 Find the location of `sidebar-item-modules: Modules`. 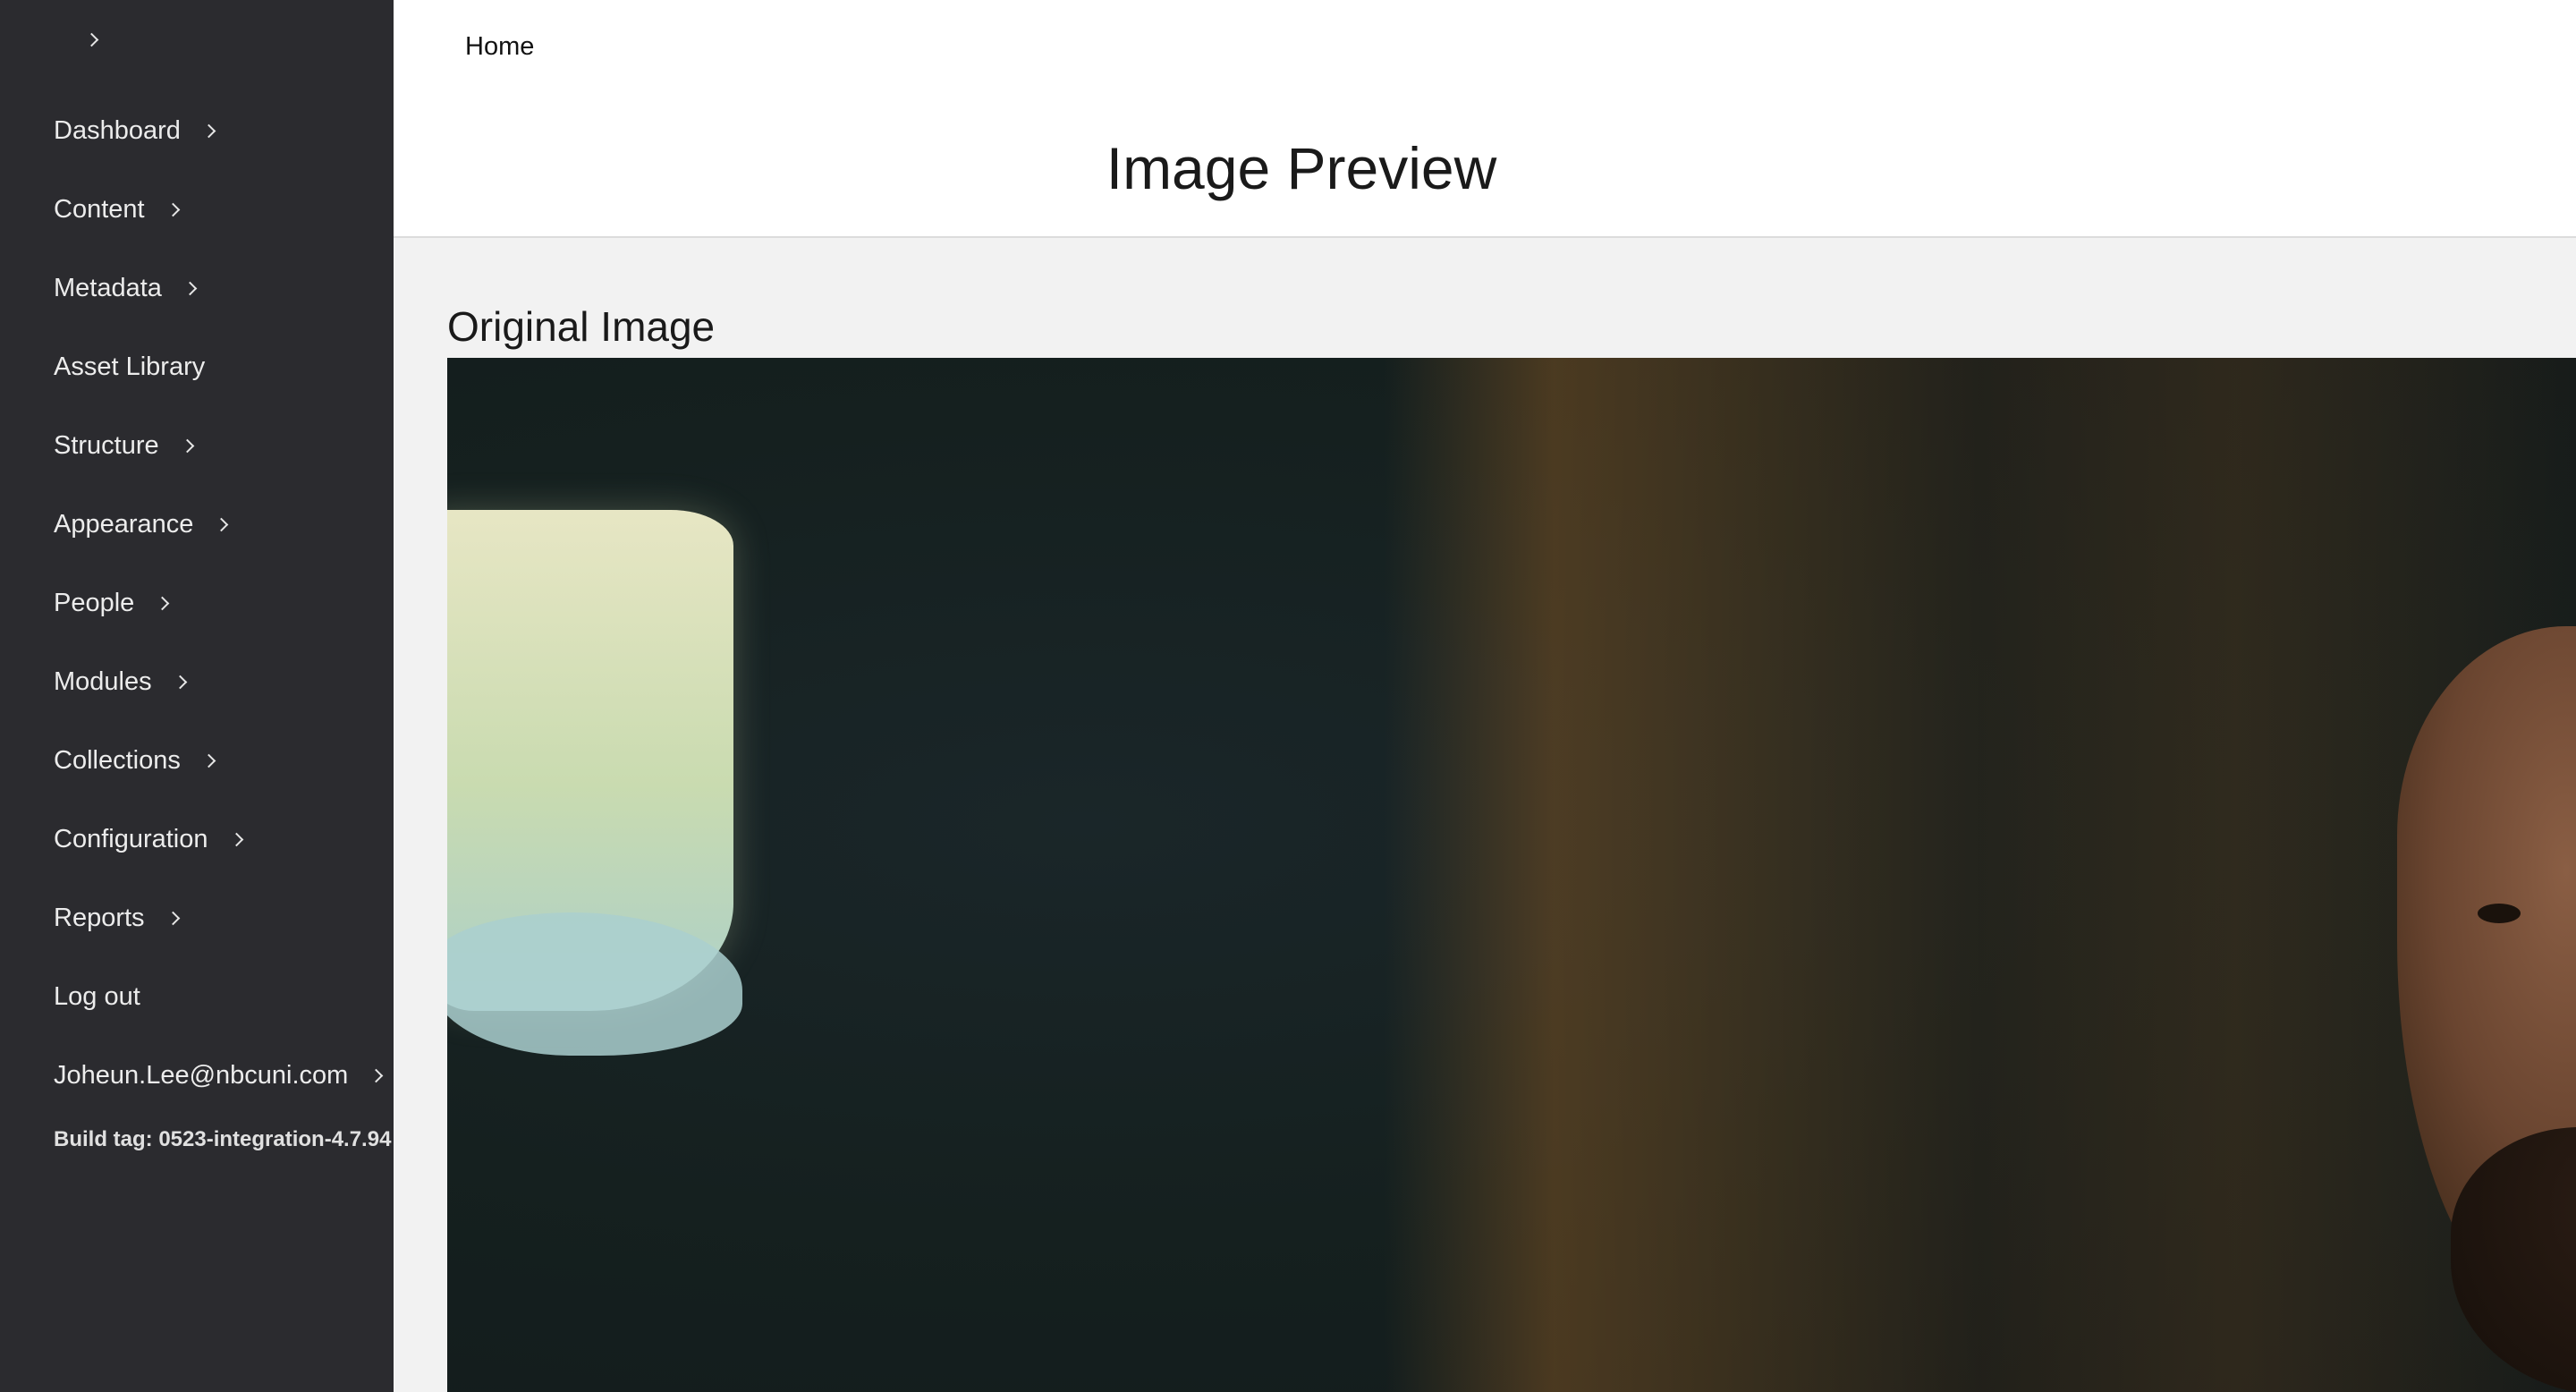

sidebar-item-modules: Modules is located at coordinates (197, 681).